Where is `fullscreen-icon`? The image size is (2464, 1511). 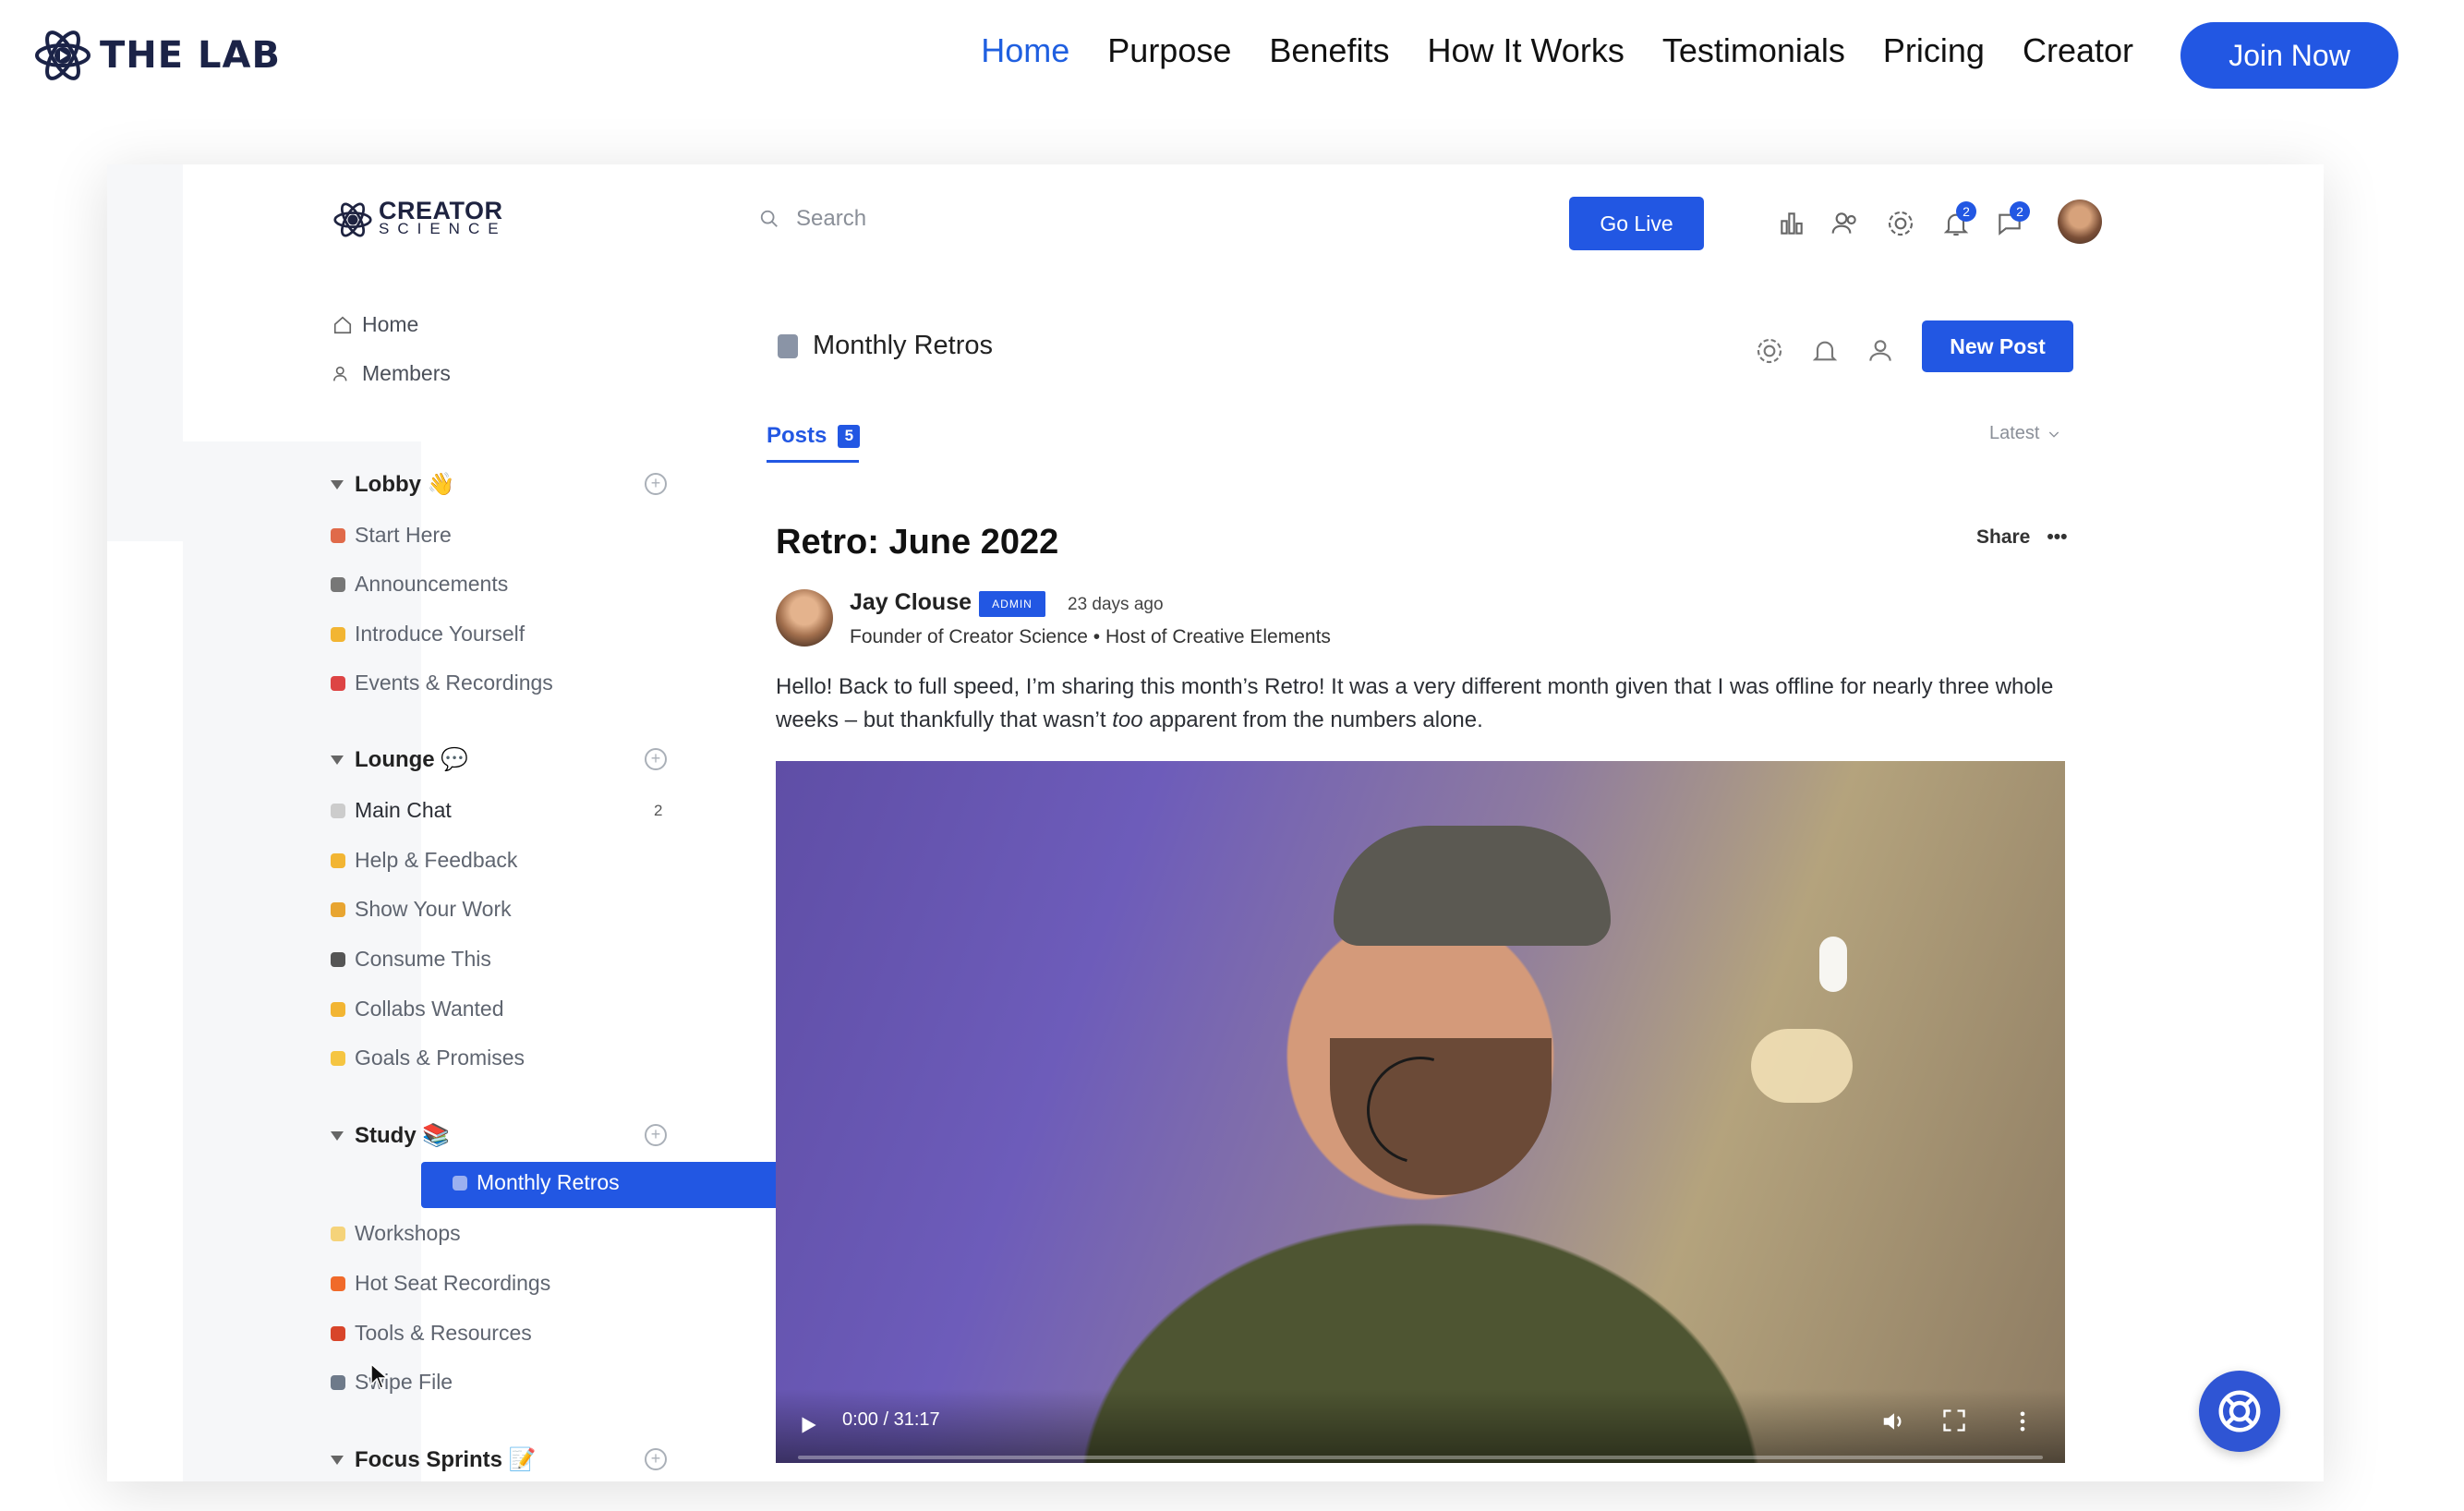 fullscreen-icon is located at coordinates (1954, 1420).